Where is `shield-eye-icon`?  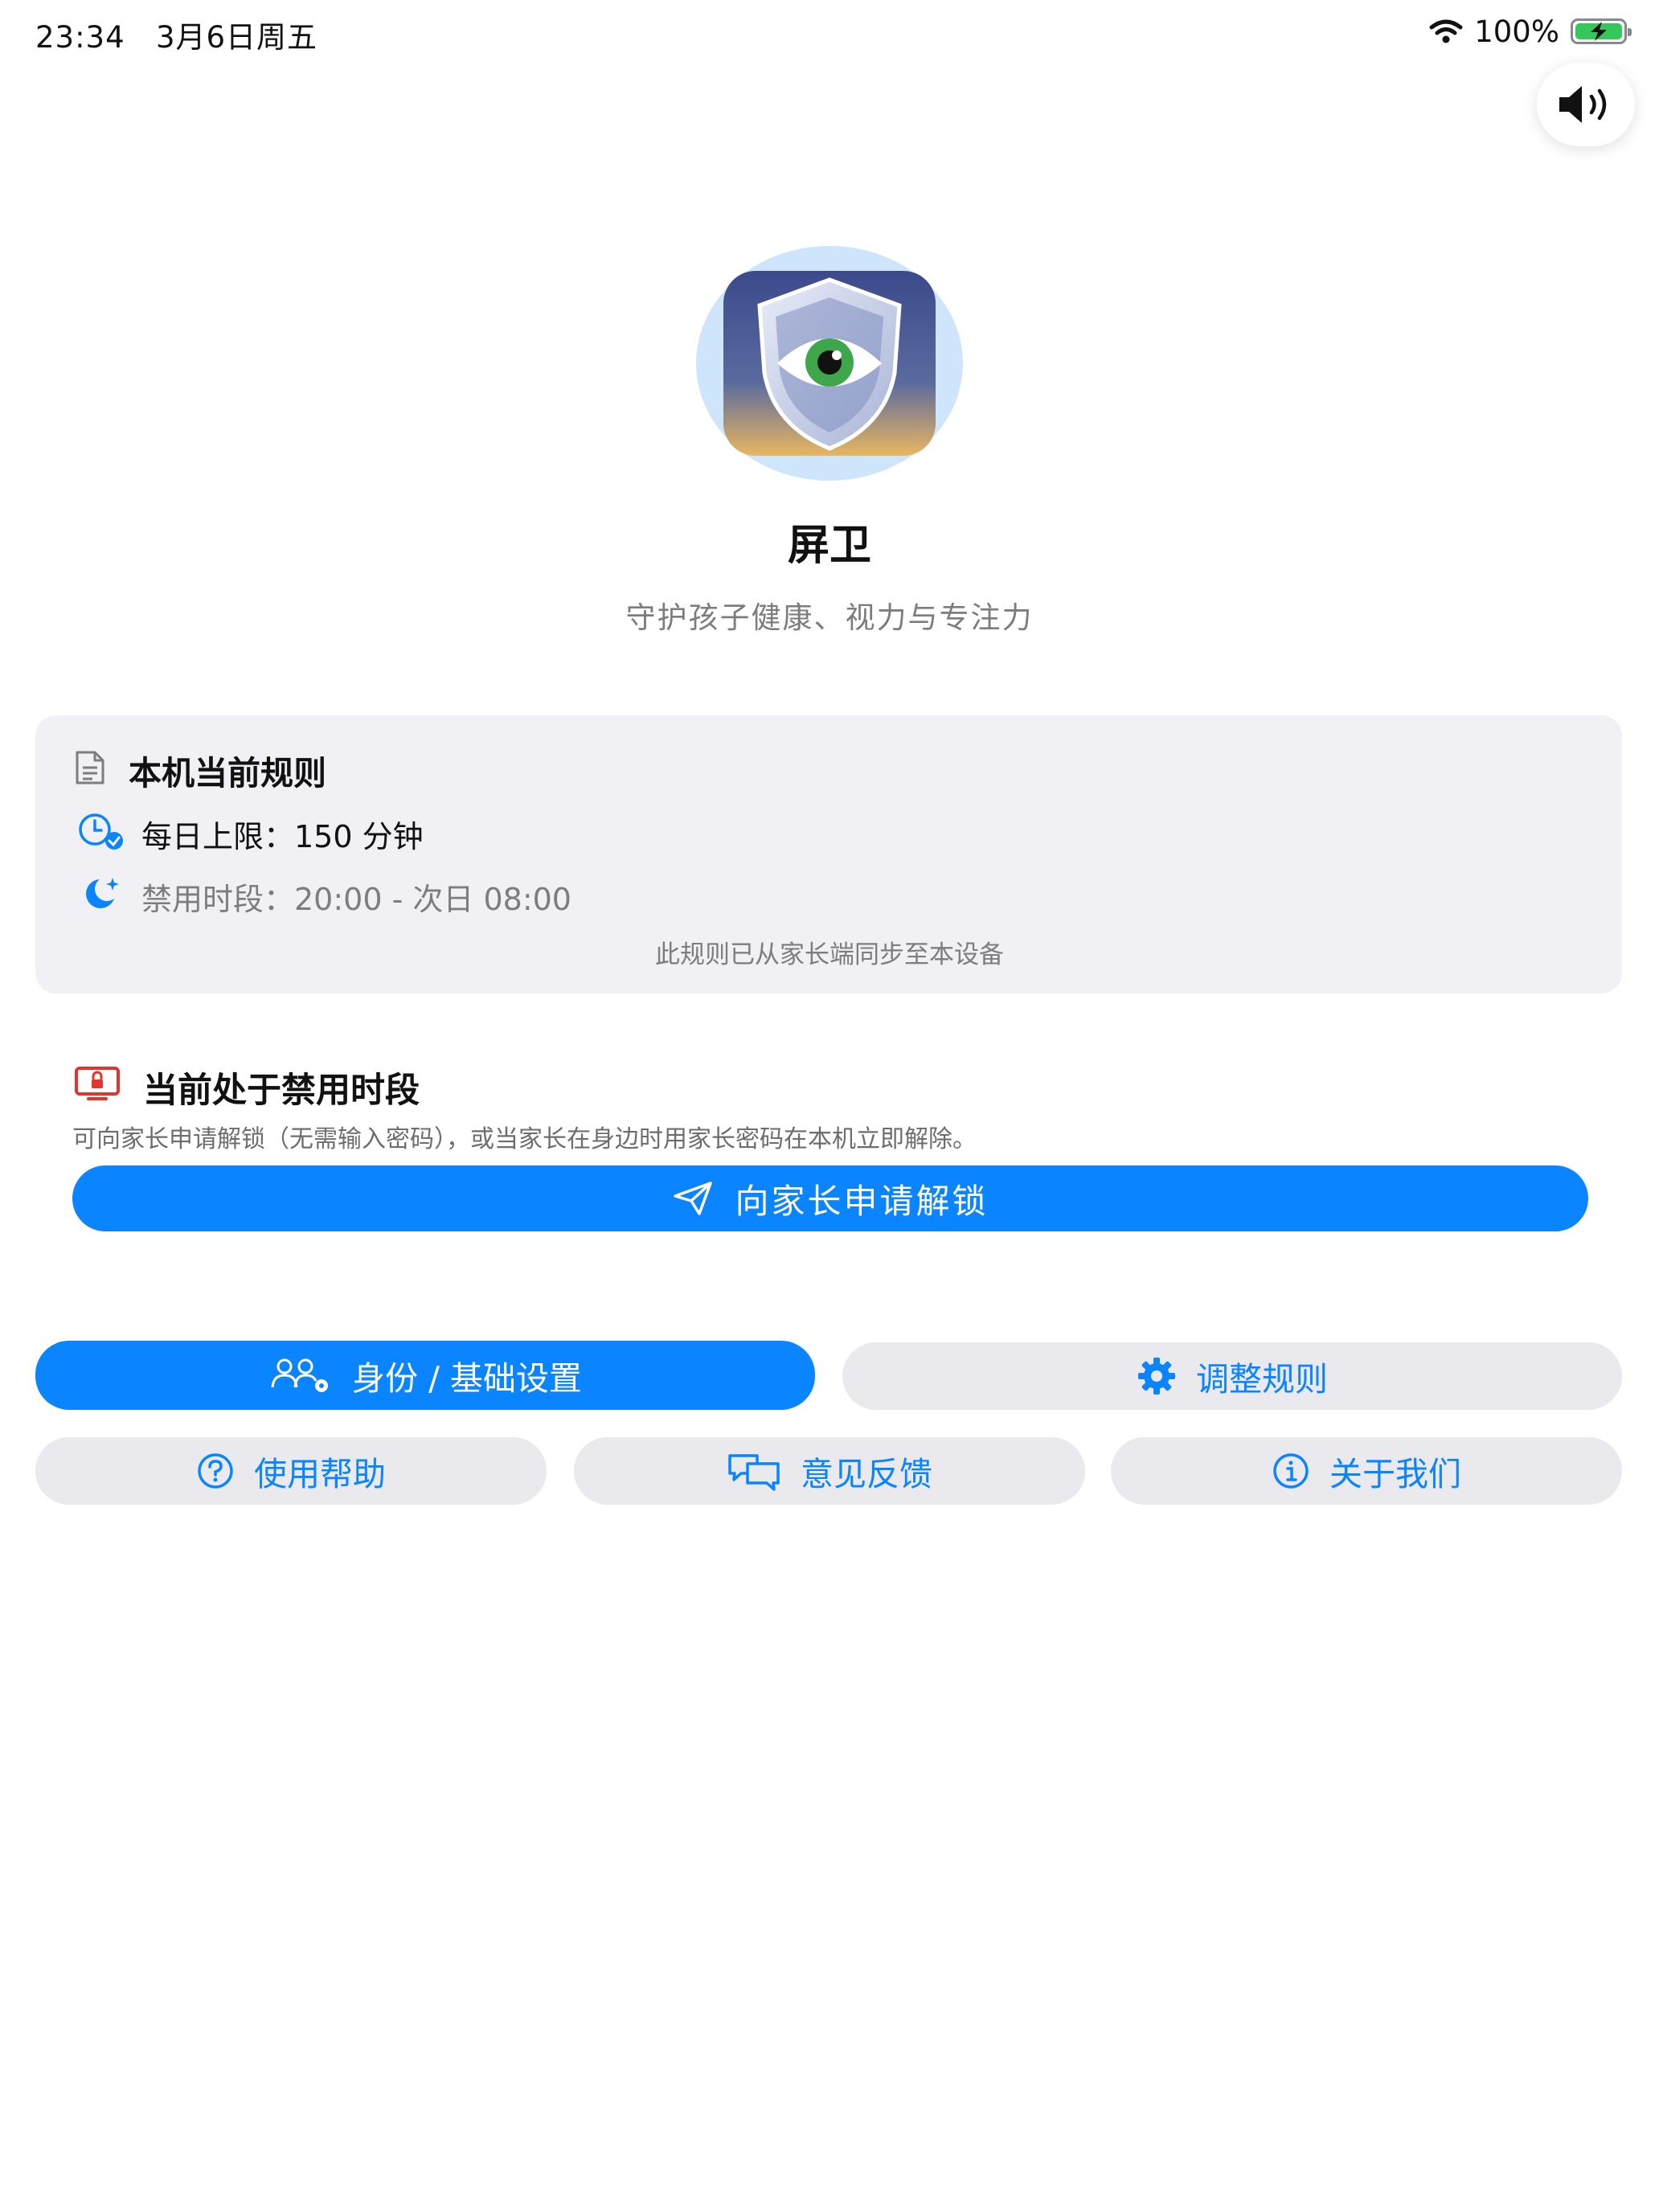
shield-eye-icon is located at coordinates (829, 363).